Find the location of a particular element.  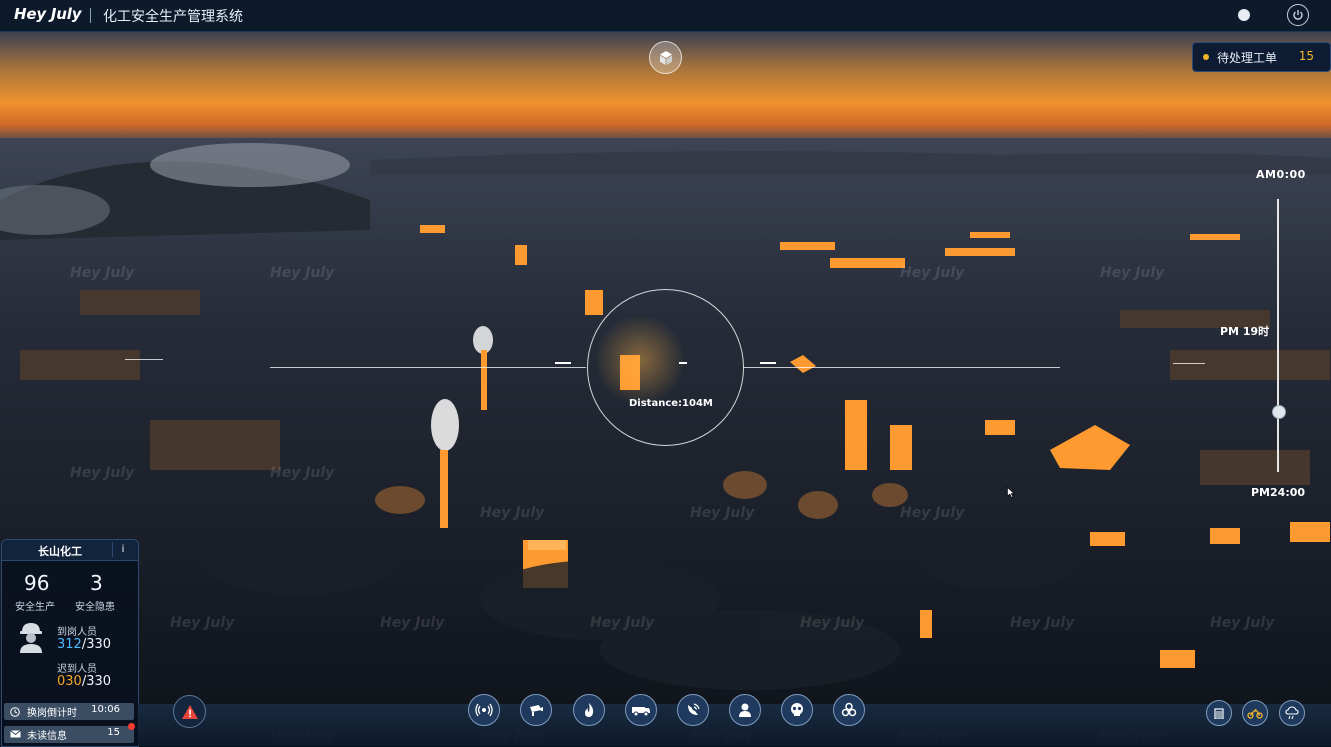

fire-icon is located at coordinates (589, 710).